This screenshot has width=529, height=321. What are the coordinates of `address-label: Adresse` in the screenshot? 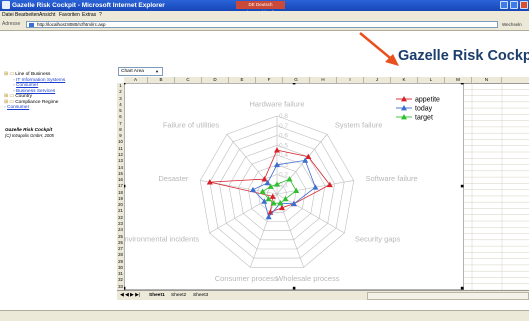 It's located at (11, 24).